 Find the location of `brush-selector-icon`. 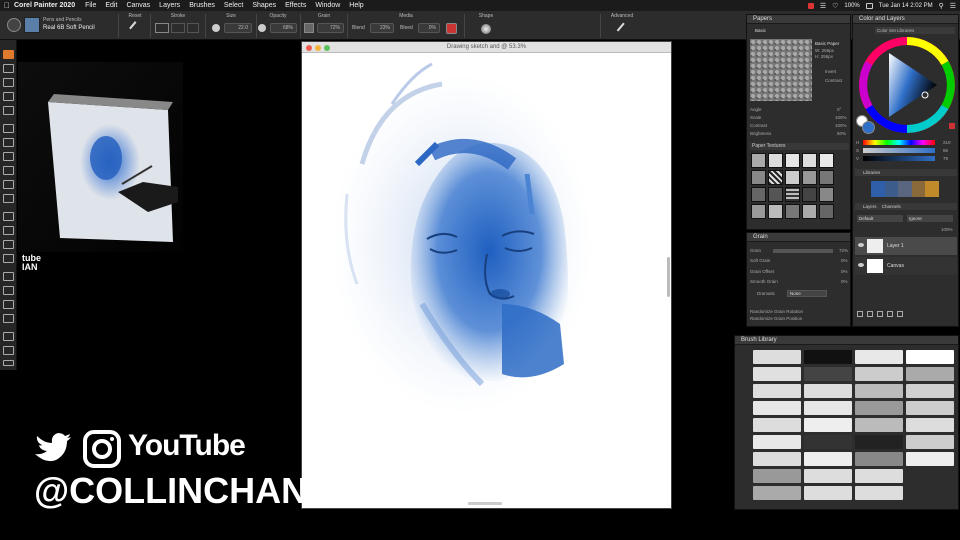

brush-selector-icon is located at coordinates (14, 25).